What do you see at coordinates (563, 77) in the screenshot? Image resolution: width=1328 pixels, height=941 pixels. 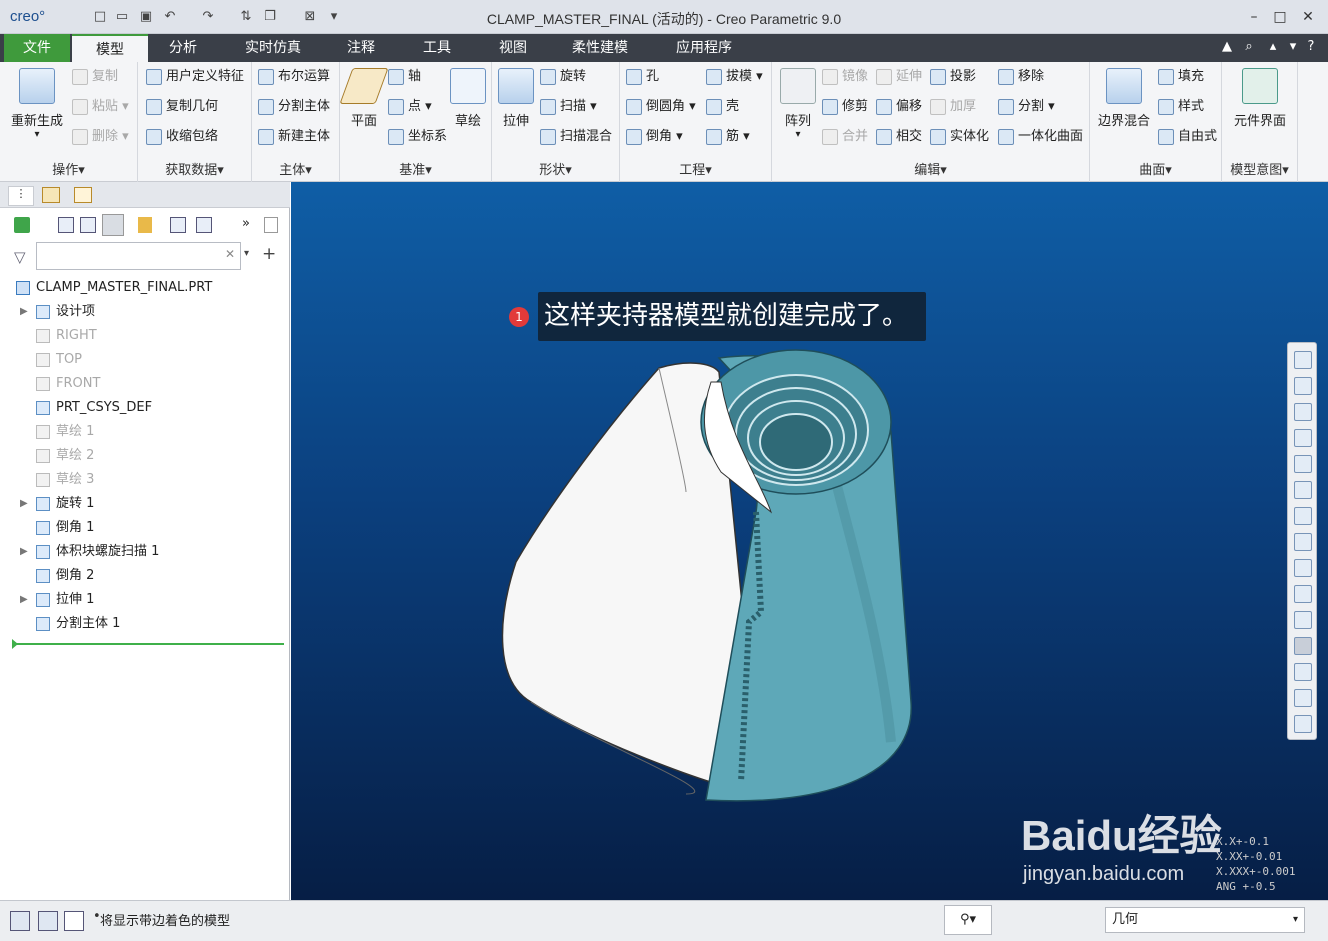 I see `revolve-button: 旋转` at bounding box center [563, 77].